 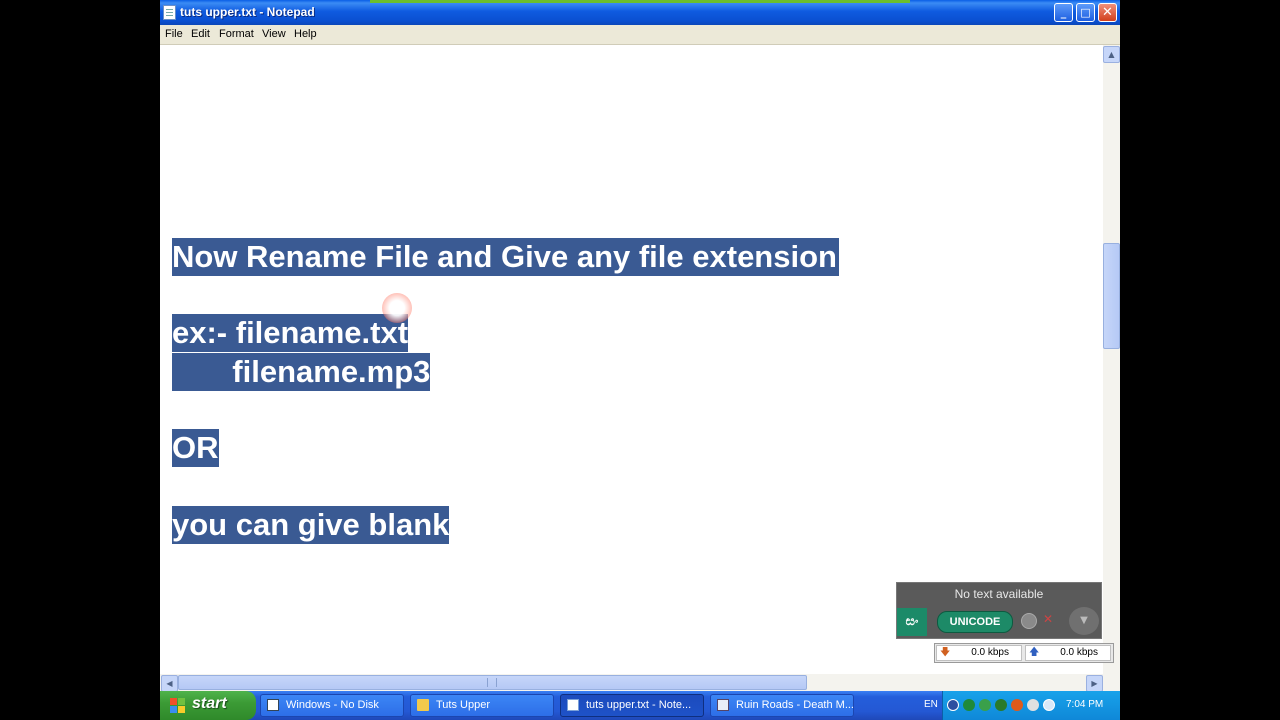 What do you see at coordinates (1111, 54) in the screenshot?
I see `scroll-up-button: ▲` at bounding box center [1111, 54].